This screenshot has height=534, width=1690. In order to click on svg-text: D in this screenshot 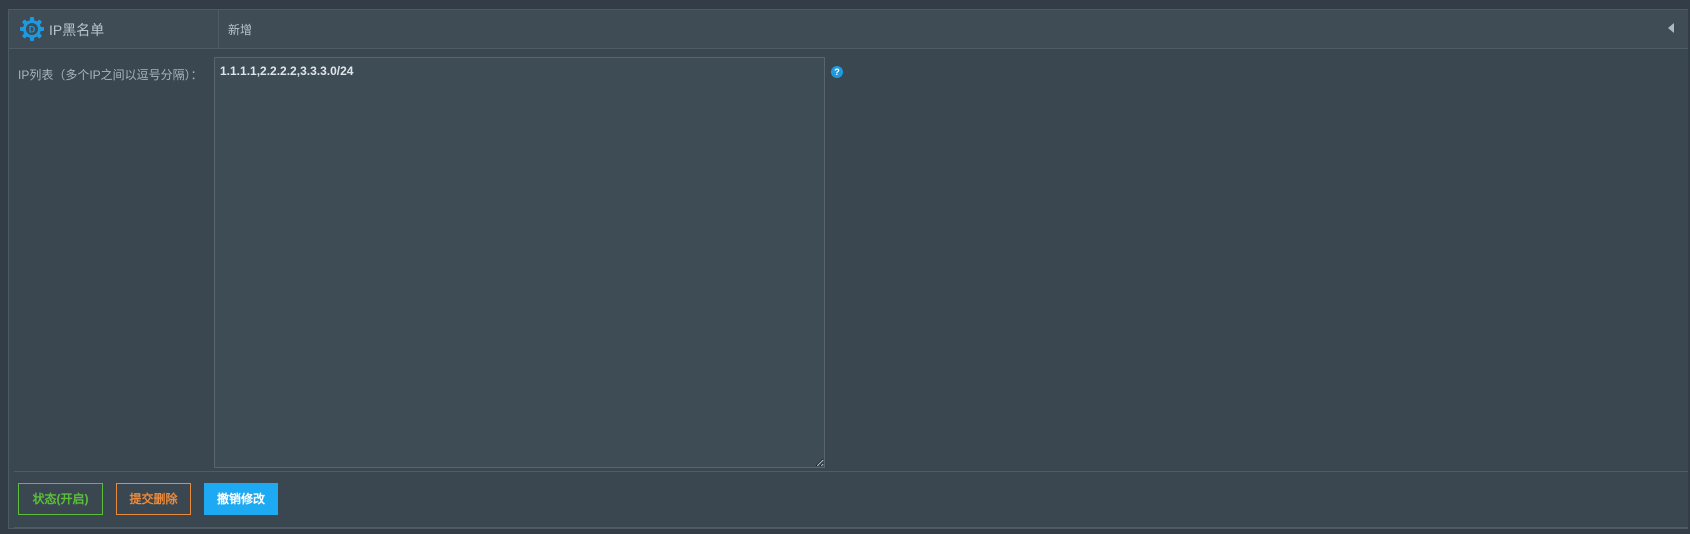, I will do `click(32, 30)`.